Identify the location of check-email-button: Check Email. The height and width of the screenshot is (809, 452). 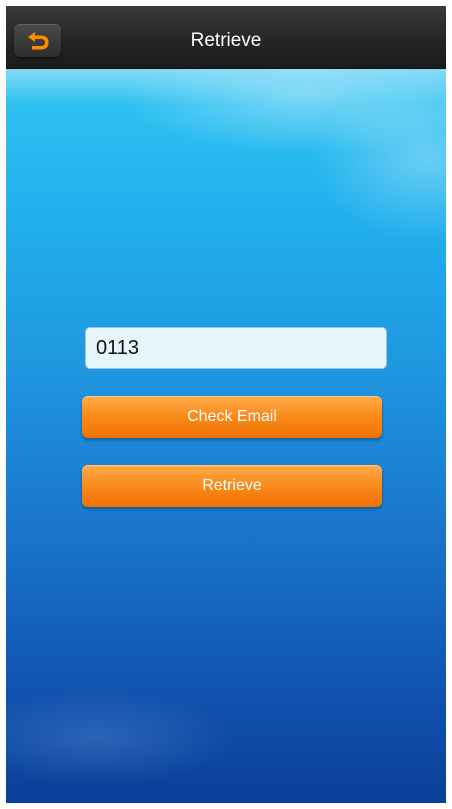
(232, 417).